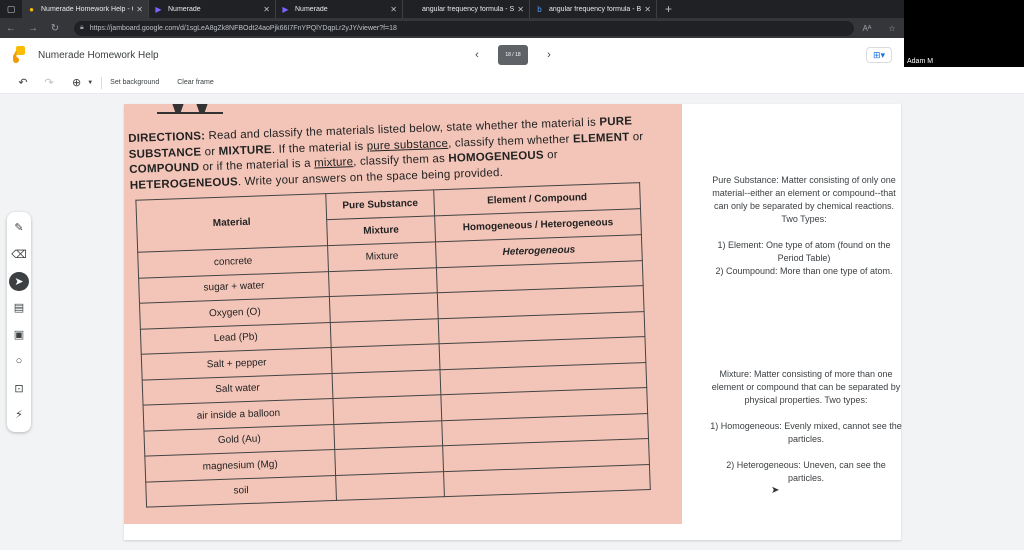 This screenshot has width=1024, height=550. What do you see at coordinates (964, 33) in the screenshot?
I see `video-overlay: Adam M` at bounding box center [964, 33].